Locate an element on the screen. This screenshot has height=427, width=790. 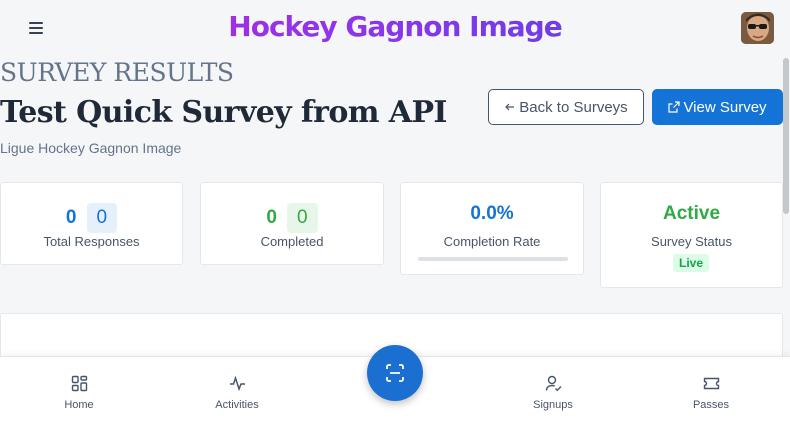
activity-icon is located at coordinates (237, 383).